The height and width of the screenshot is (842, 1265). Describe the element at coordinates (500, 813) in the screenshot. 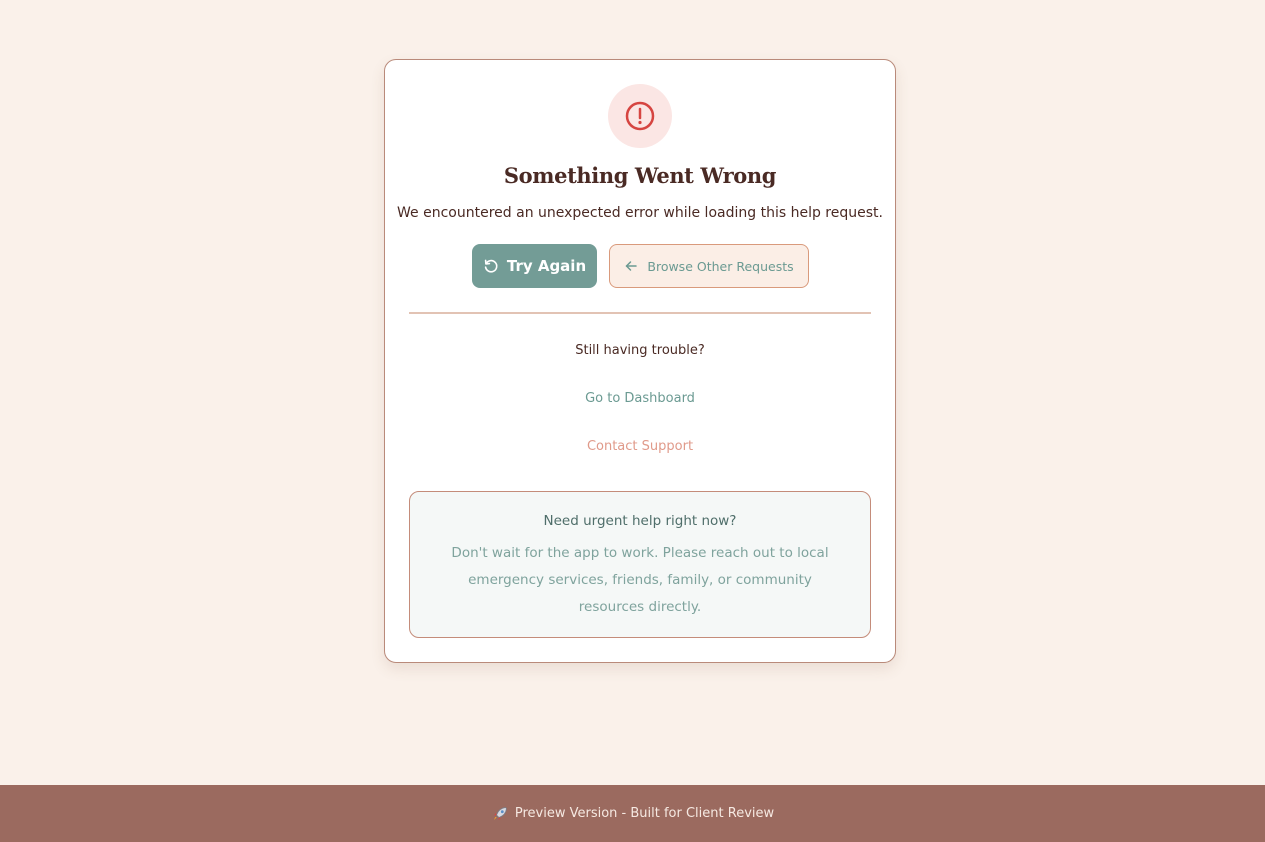

I see `rocket-icon` at that location.